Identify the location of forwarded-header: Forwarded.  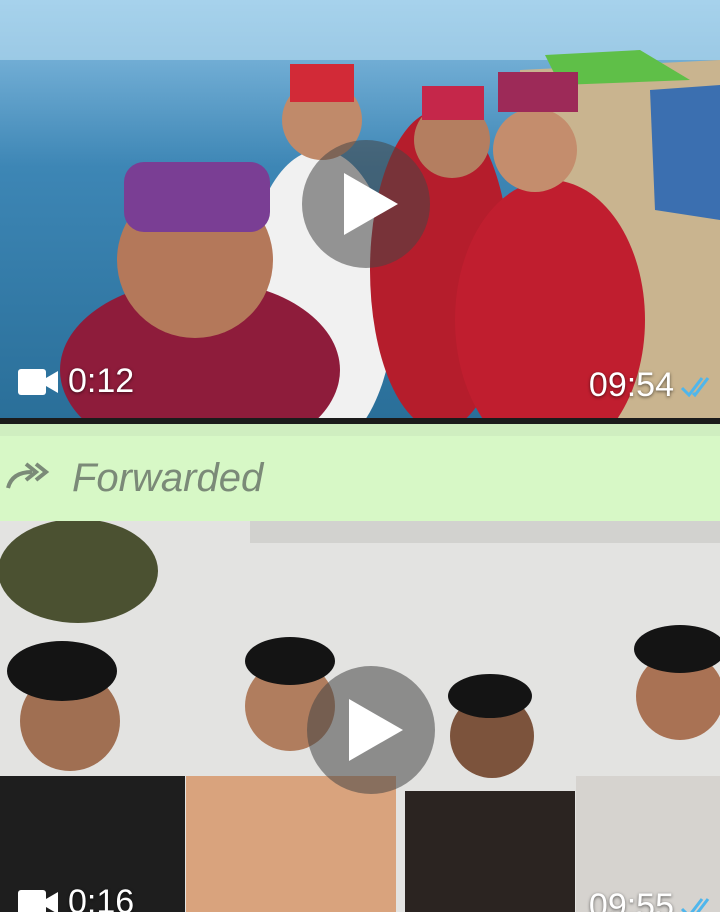
(360, 478).